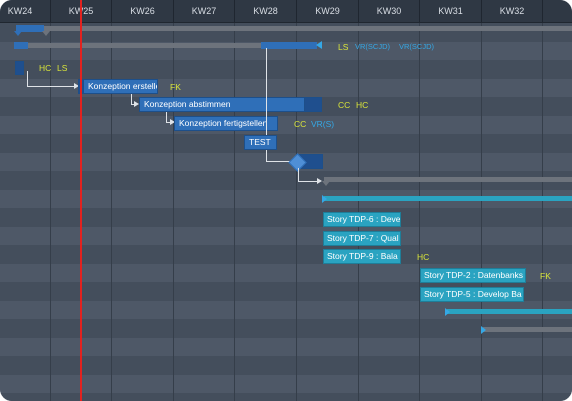  Describe the element at coordinates (203, 11) in the screenshot. I see `week-label: KW27` at that location.